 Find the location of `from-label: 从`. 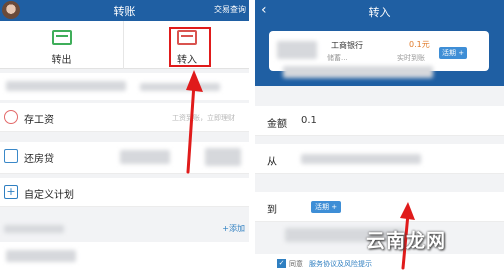

from-label: 从 is located at coordinates (272, 162).